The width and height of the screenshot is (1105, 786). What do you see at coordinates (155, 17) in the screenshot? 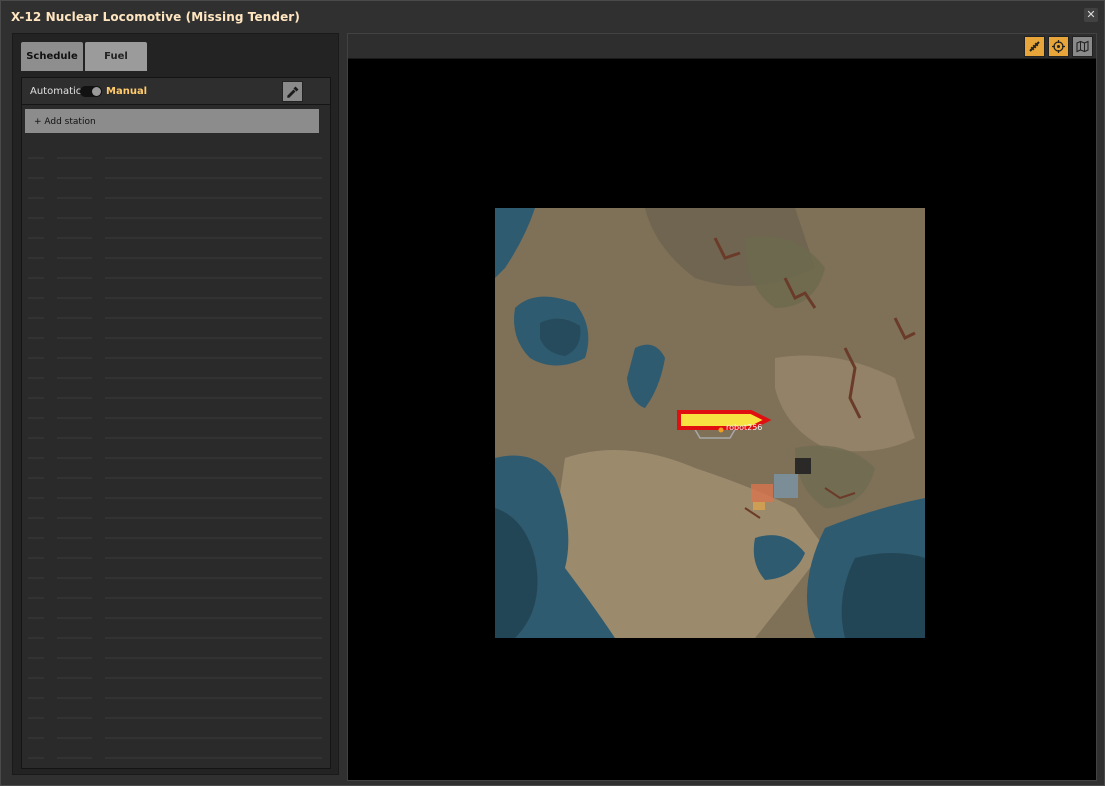
I see `window-title: X-12 Nuclear Locomotive (Missing Tender)` at bounding box center [155, 17].